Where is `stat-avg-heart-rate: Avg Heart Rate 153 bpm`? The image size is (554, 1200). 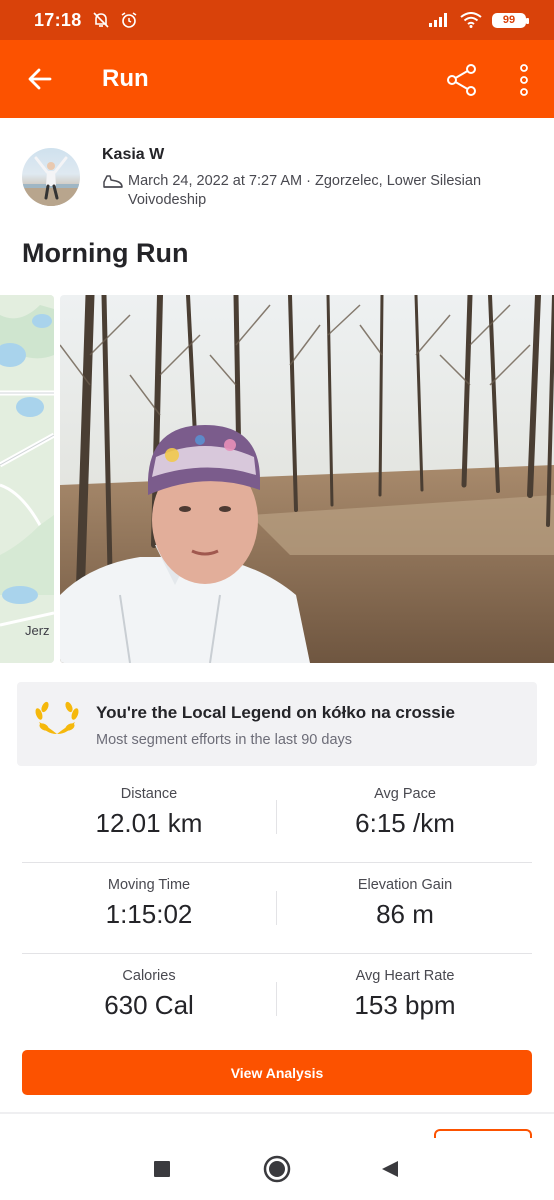 stat-avg-heart-rate: Avg Heart Rate 153 bpm is located at coordinates (405, 999).